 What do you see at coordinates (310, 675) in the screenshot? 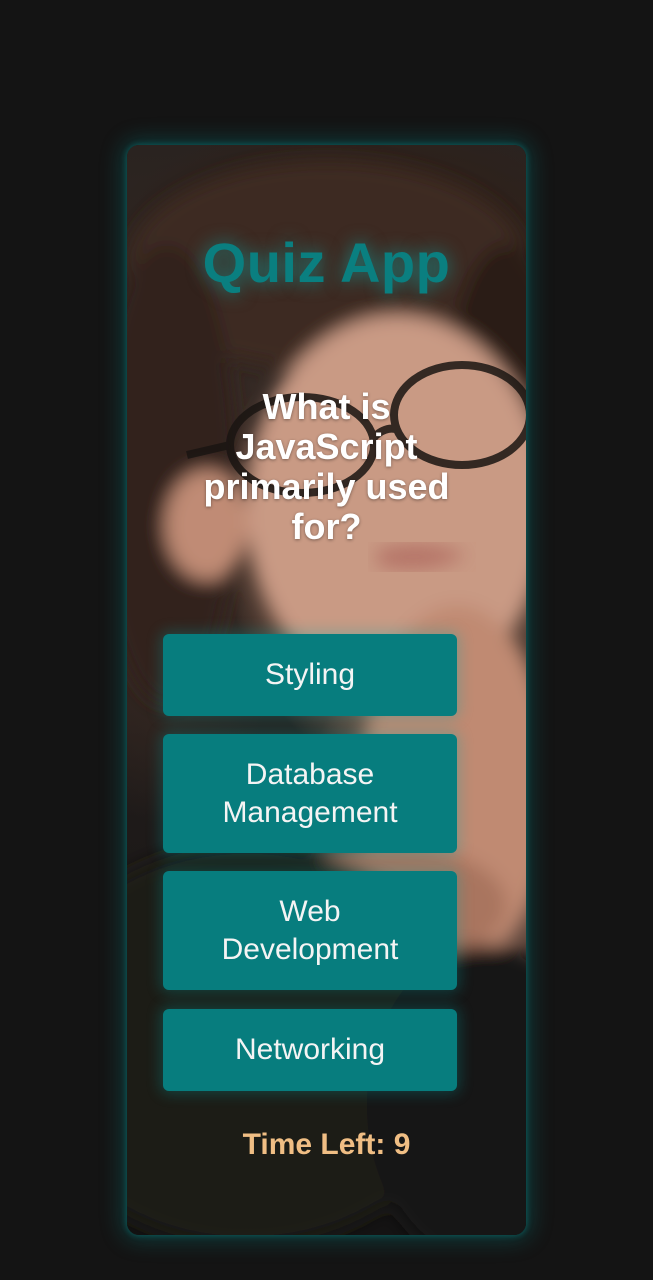
I see `option-button-styling: Styling` at bounding box center [310, 675].